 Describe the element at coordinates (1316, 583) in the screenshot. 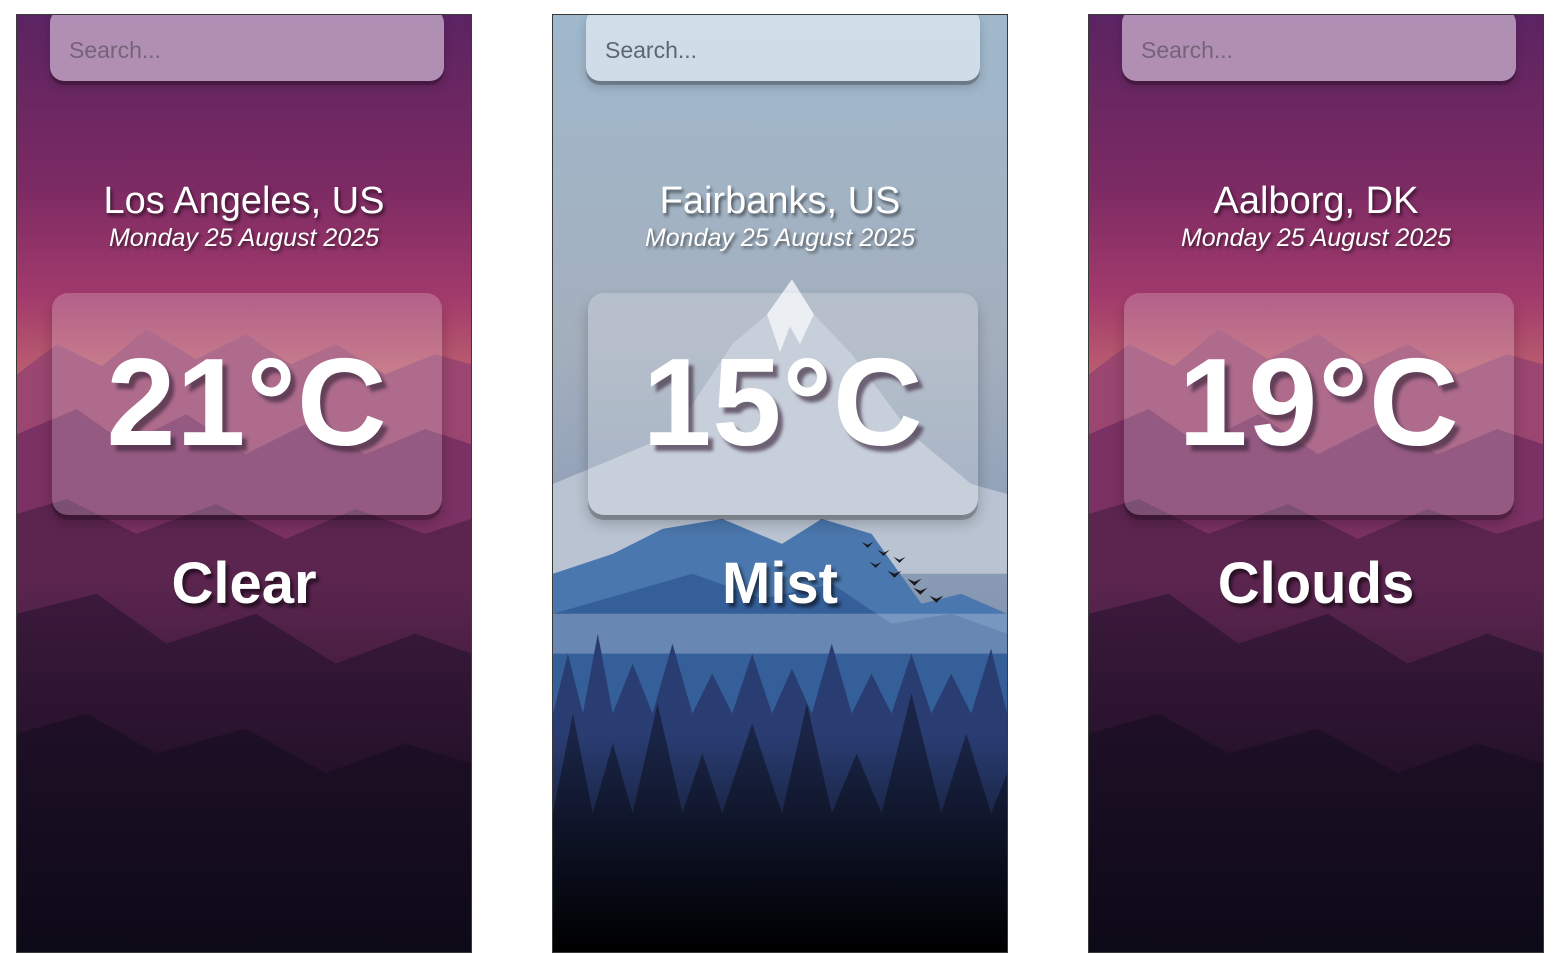

I see `weather-condition: Clouds` at that location.